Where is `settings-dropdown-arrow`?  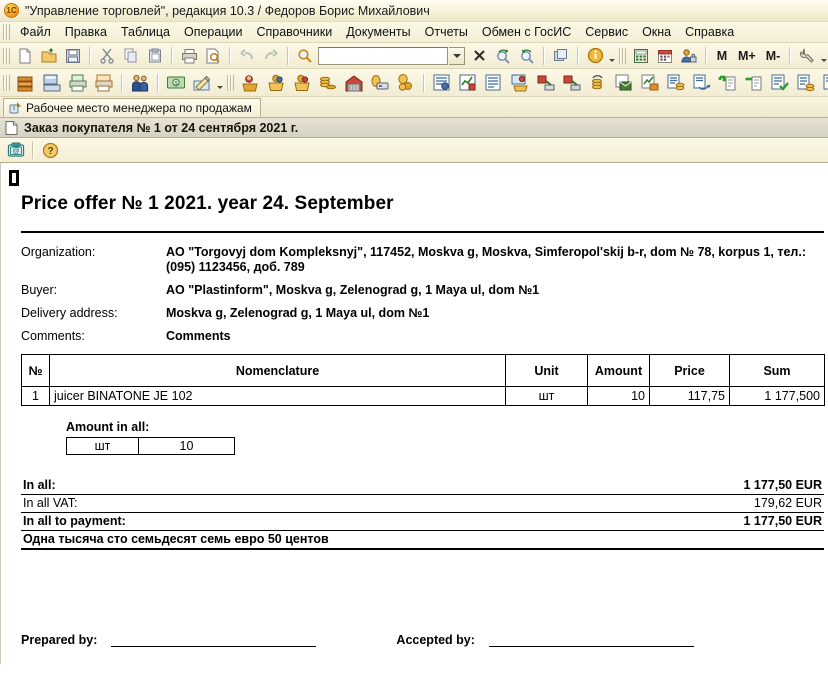
settings-dropdown-arrow is located at coordinates (823, 56).